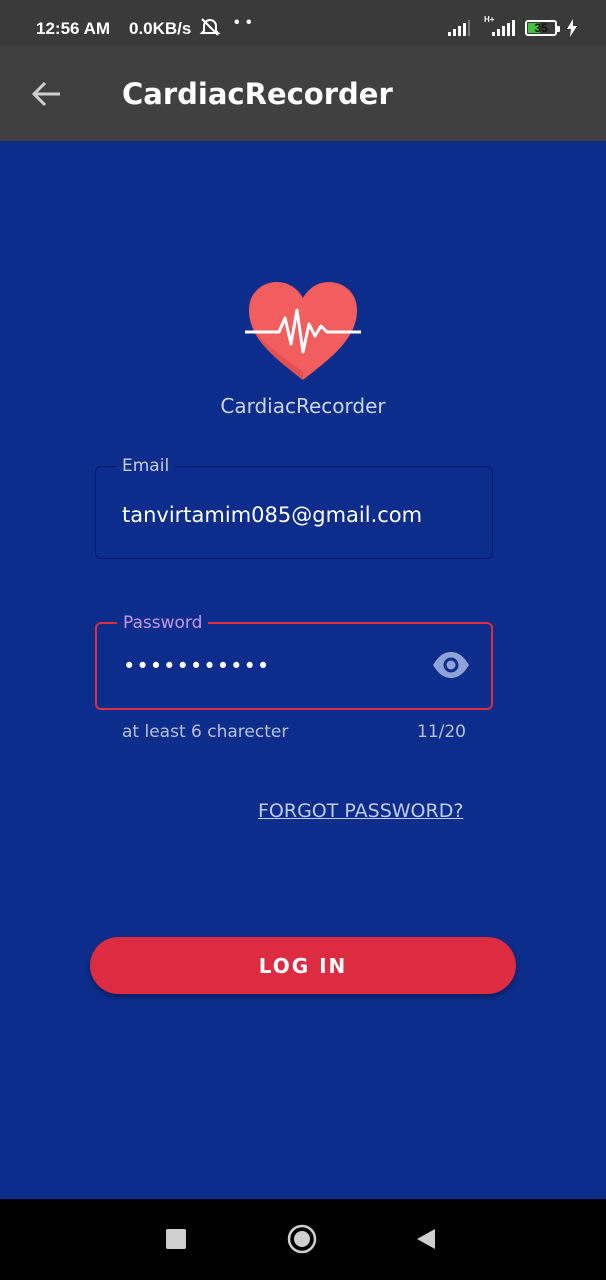 This screenshot has height=1280, width=606. What do you see at coordinates (451, 665) in the screenshot?
I see `eye-icon` at bounding box center [451, 665].